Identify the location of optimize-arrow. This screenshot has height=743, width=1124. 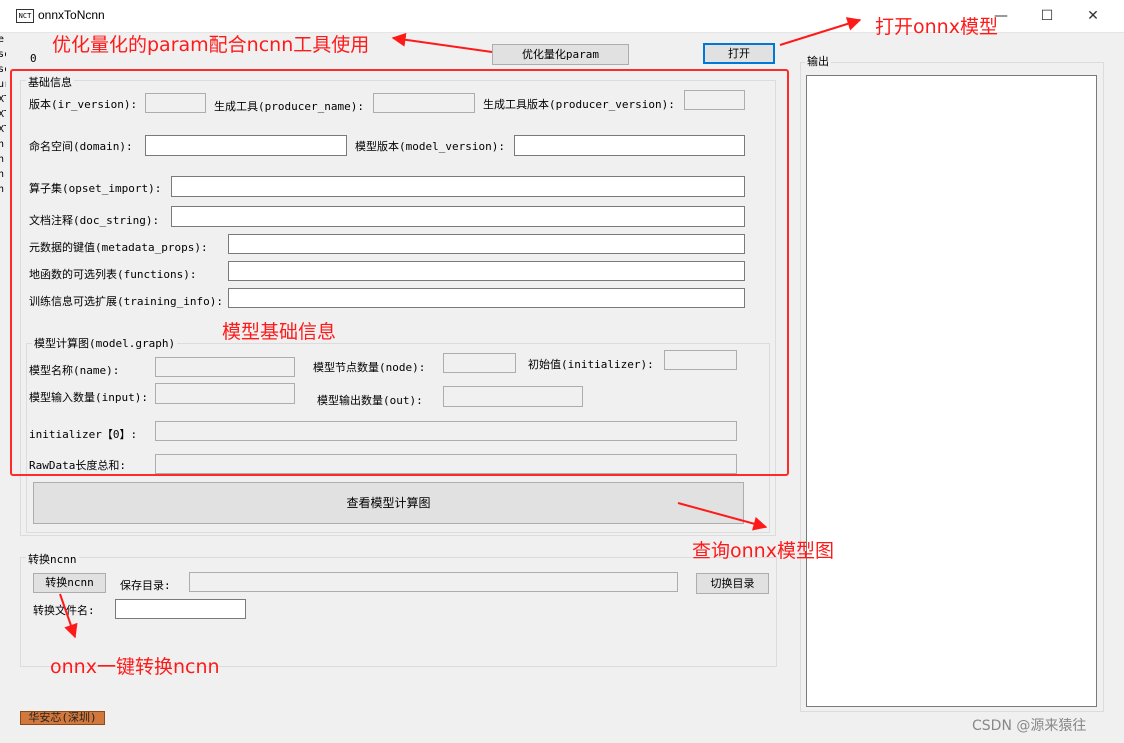
(442, 42).